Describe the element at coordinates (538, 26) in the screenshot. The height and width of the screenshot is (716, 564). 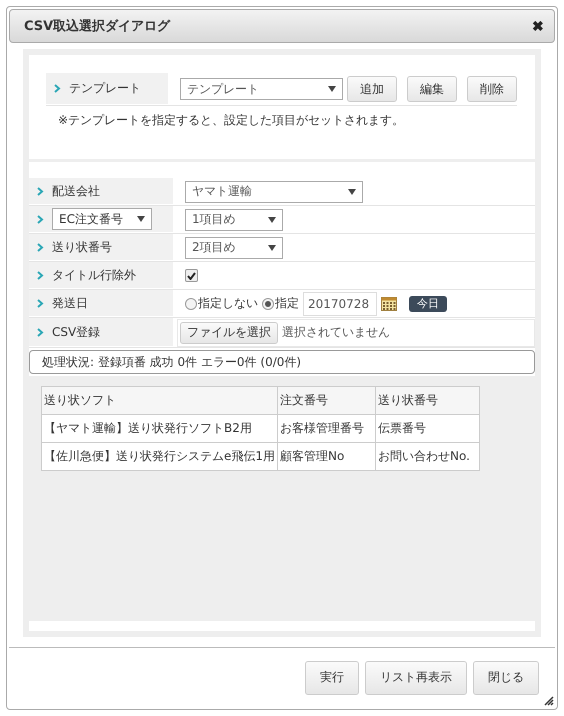
I see `close-button: ✖` at that location.